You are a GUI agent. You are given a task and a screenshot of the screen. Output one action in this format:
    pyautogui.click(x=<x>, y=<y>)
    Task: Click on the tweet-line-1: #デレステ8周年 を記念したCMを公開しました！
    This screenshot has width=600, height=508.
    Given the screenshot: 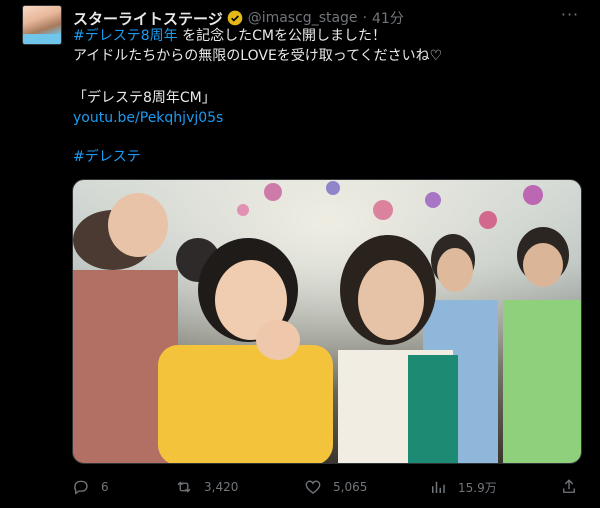 What is the action you would take?
    pyautogui.click(x=229, y=36)
    